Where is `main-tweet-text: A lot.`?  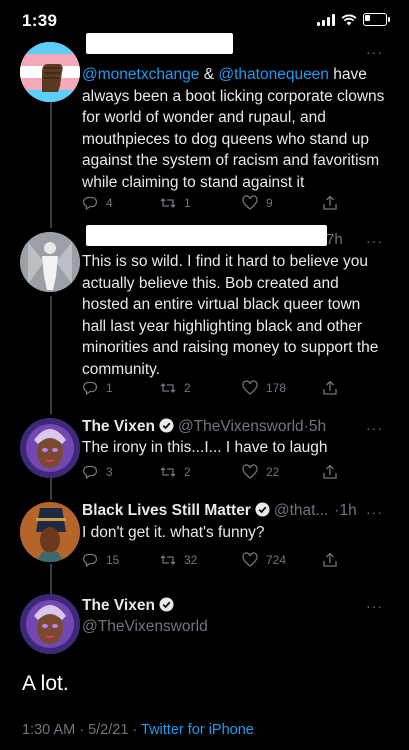 main-tweet-text: A lot. is located at coordinates (45, 683).